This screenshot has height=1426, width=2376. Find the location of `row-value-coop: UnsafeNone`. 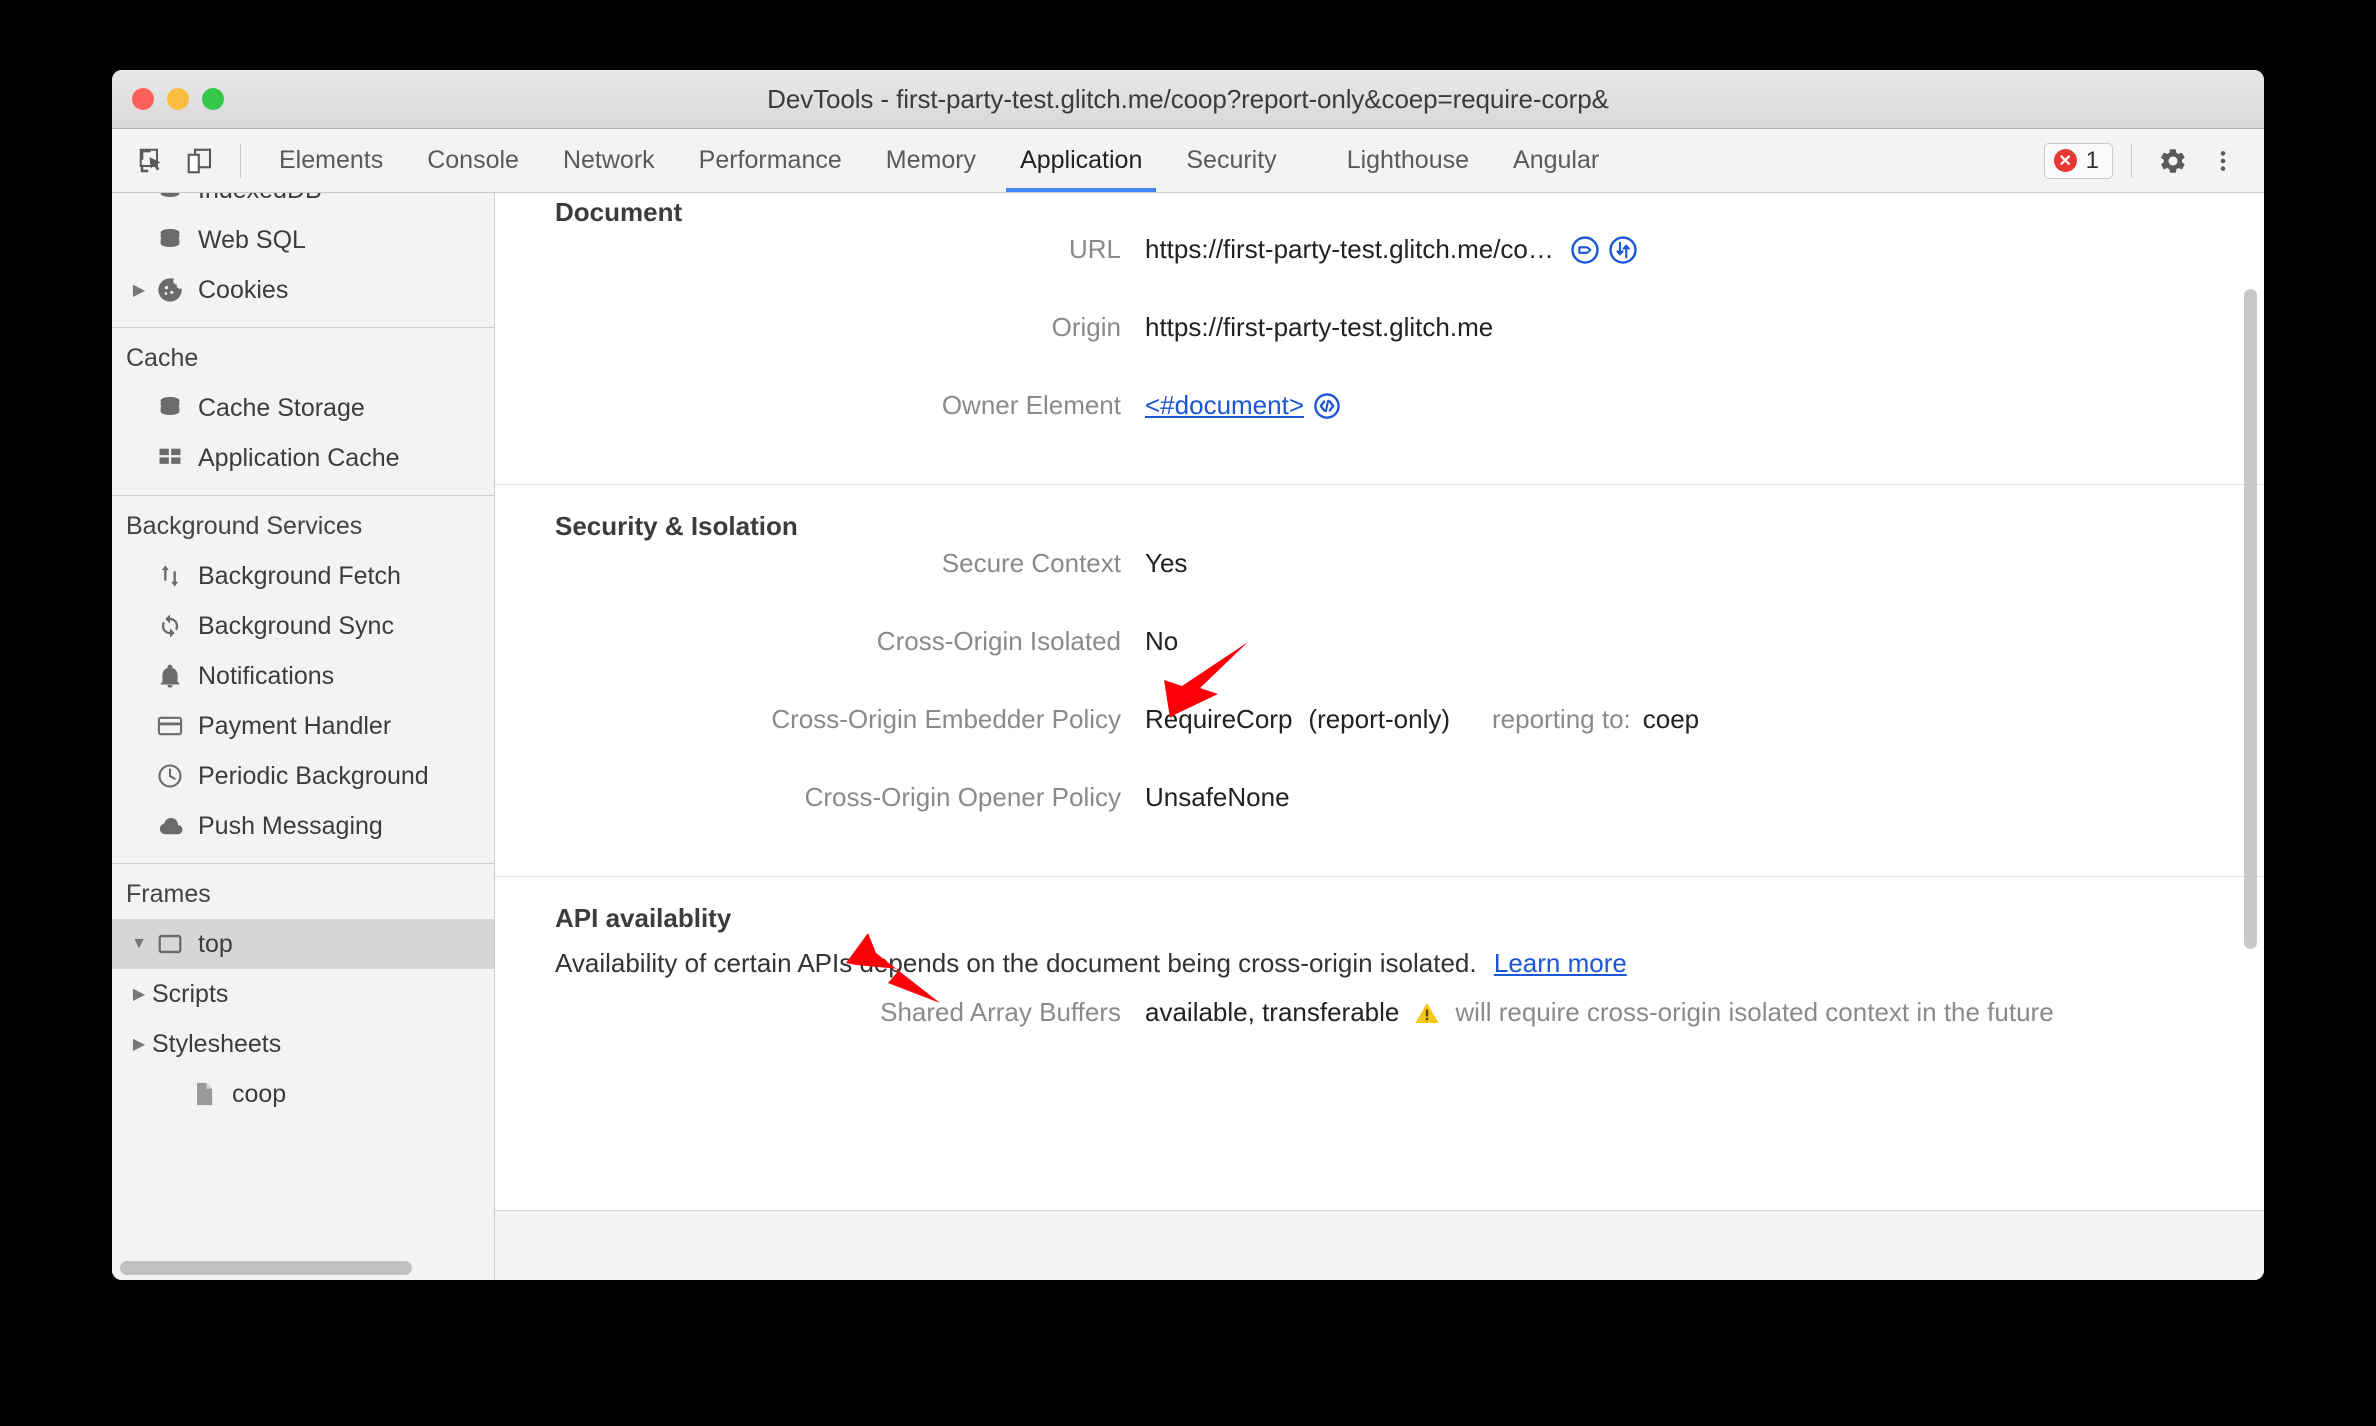

row-value-coop: UnsafeNone is located at coordinates (1217, 797).